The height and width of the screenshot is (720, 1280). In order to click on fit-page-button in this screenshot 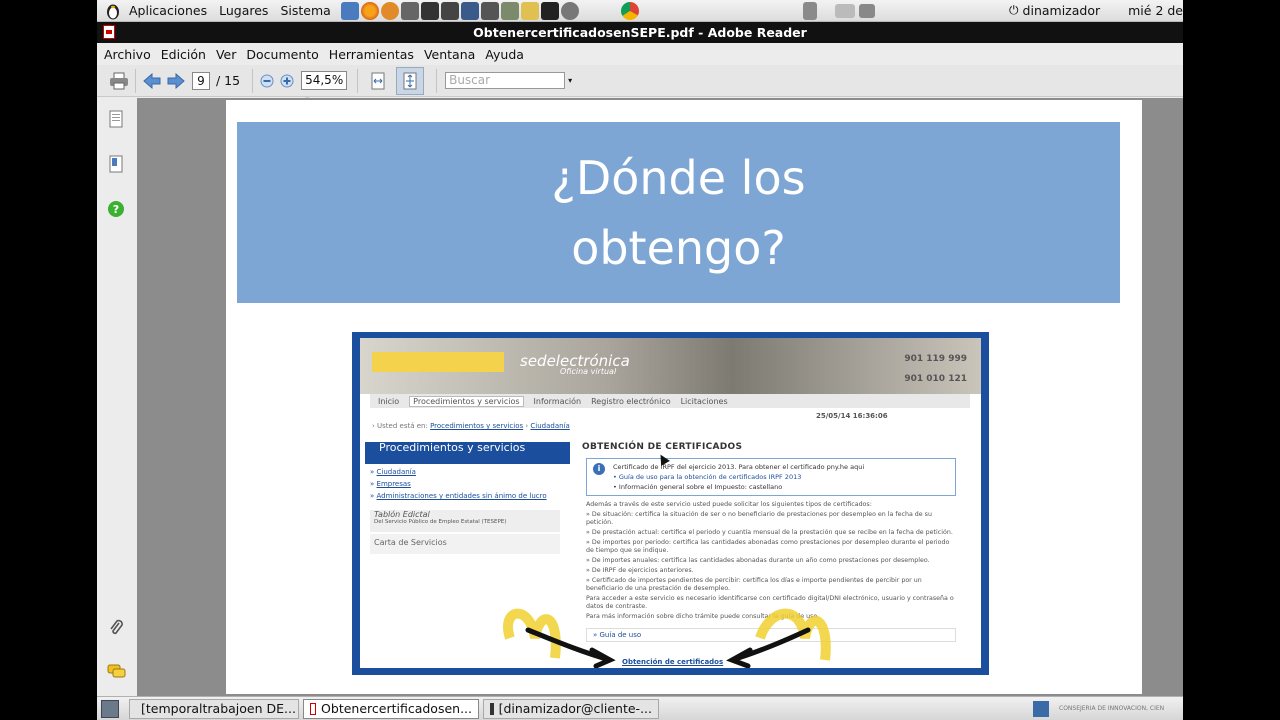, I will do `click(410, 80)`.